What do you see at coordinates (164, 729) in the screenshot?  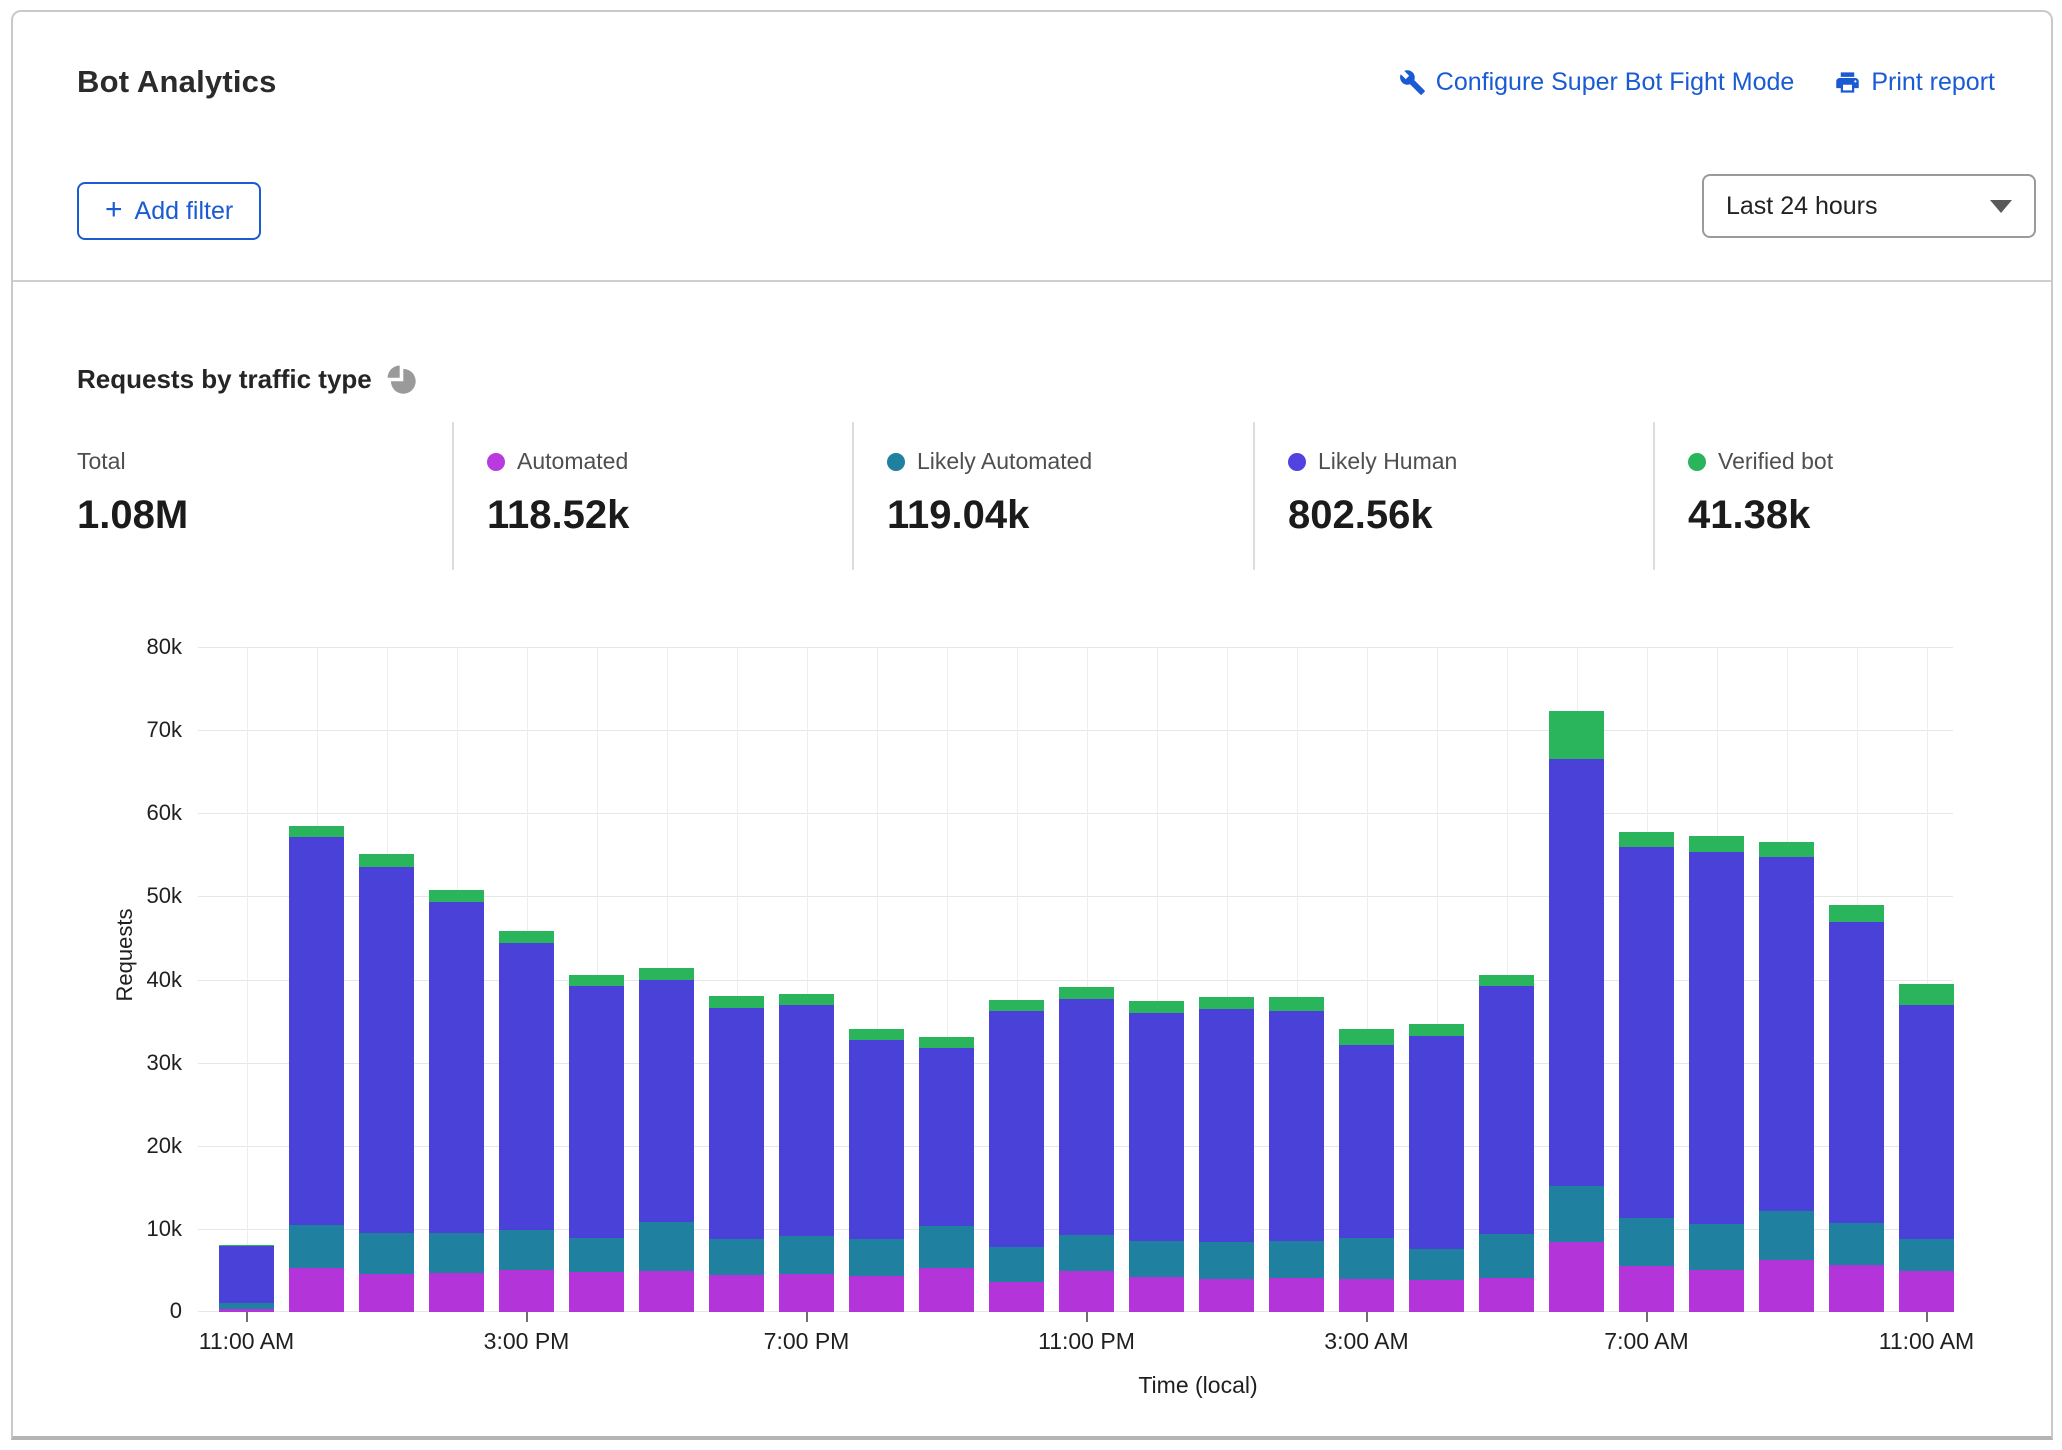 I see `y-tick-label: 70k` at bounding box center [164, 729].